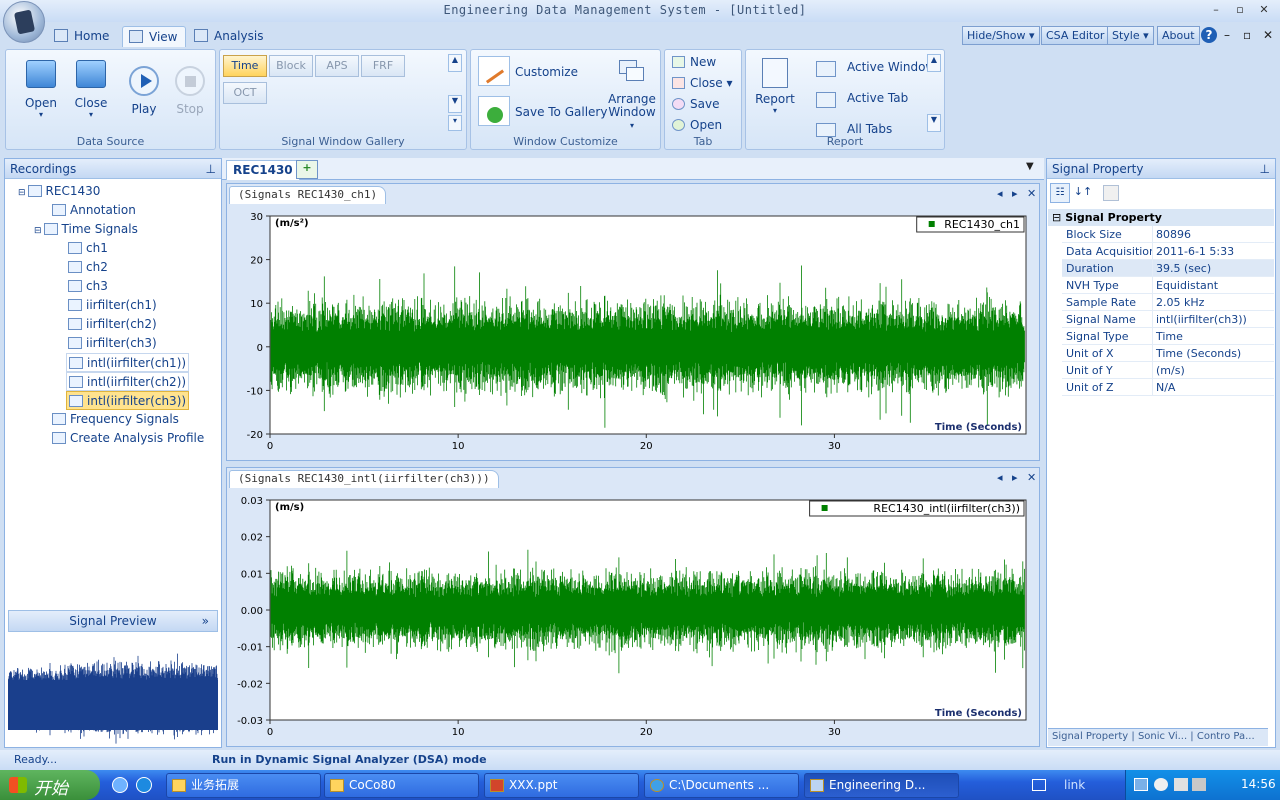 Image resolution: width=1280 pixels, height=800 pixels. Describe the element at coordinates (113, 621) in the screenshot. I see `signal-preview-header: Signal Preview »` at that location.